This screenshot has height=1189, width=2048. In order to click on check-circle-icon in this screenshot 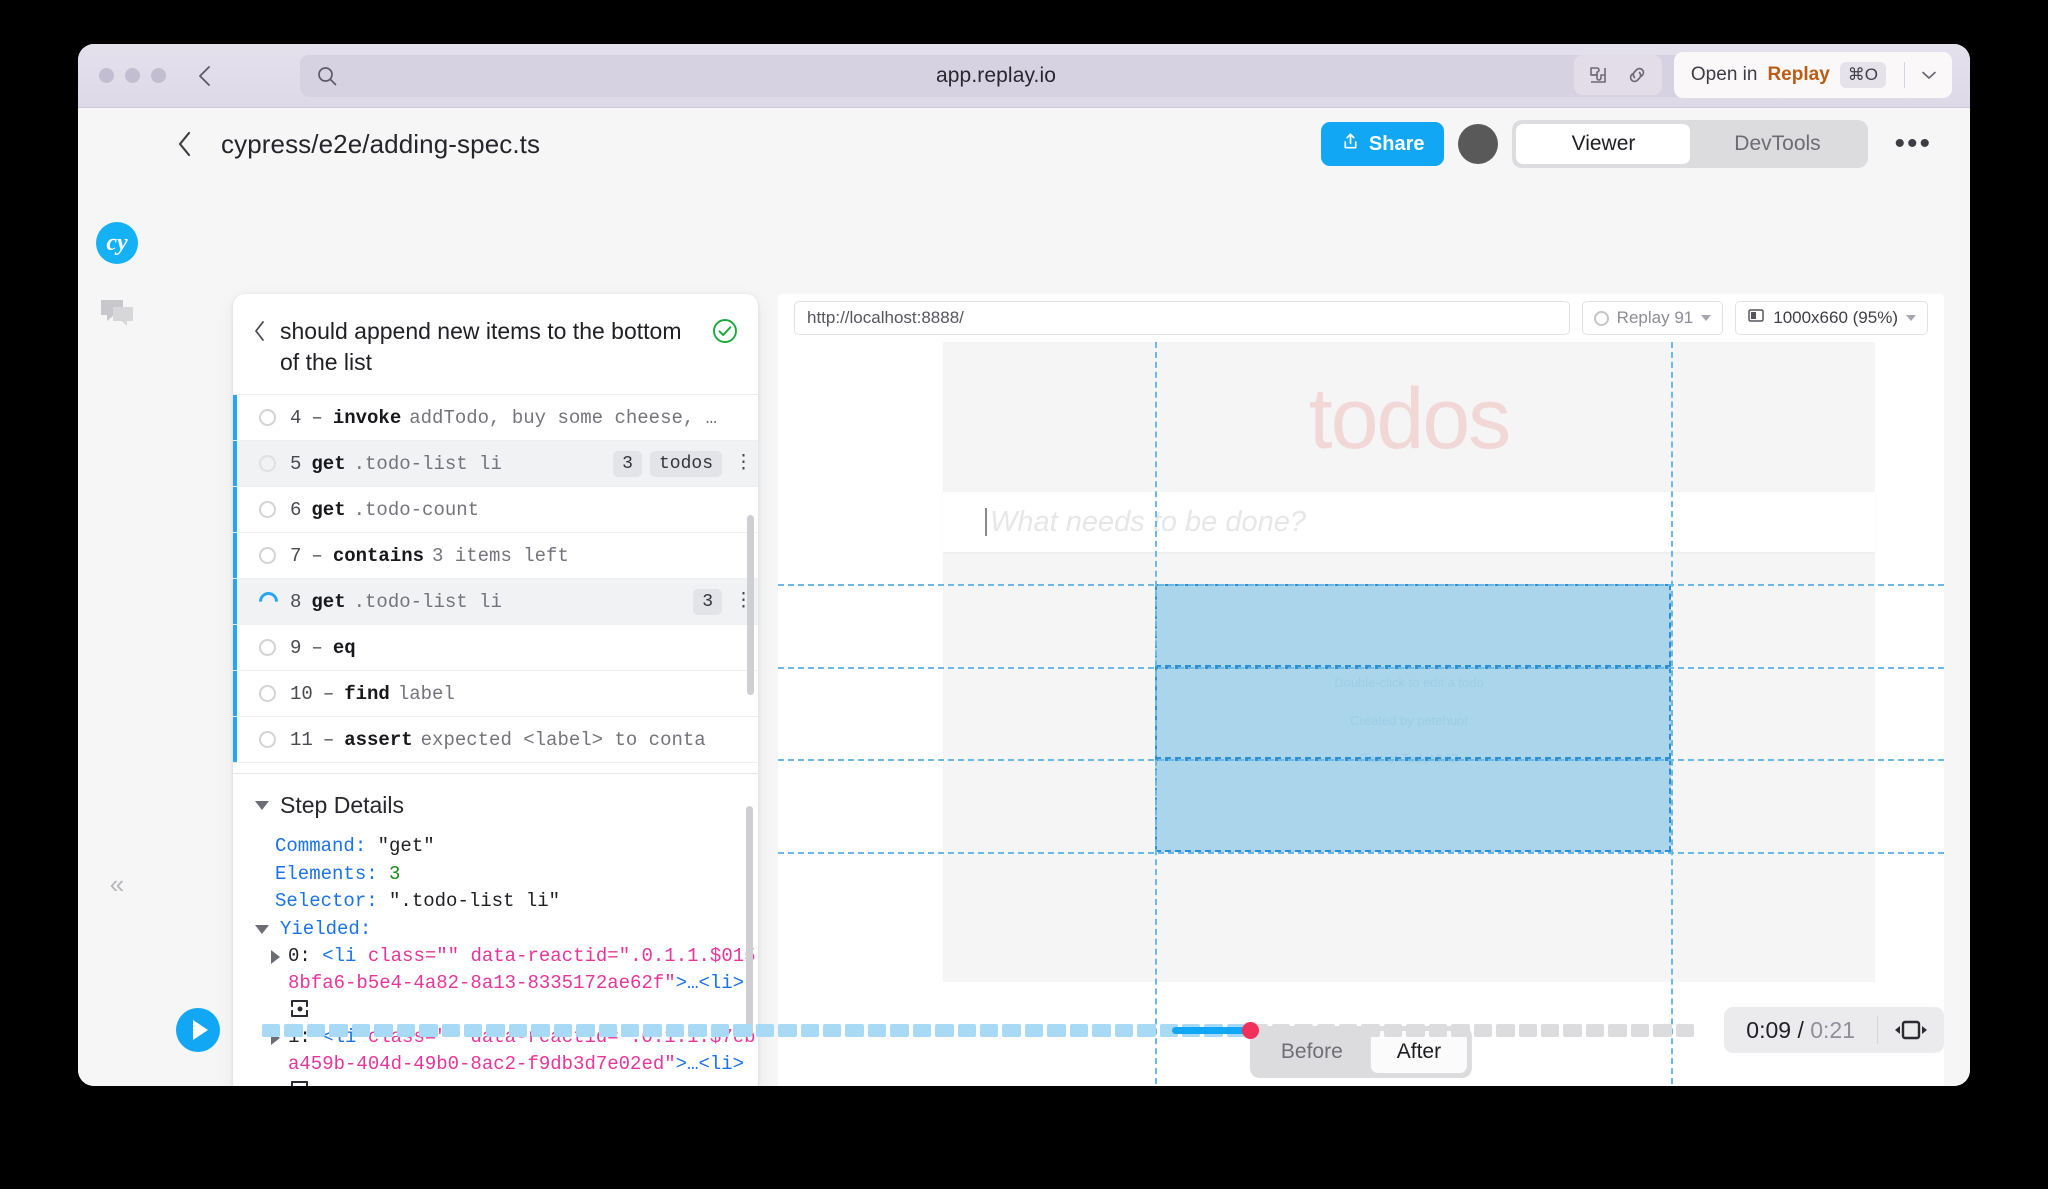, I will do `click(725, 333)`.